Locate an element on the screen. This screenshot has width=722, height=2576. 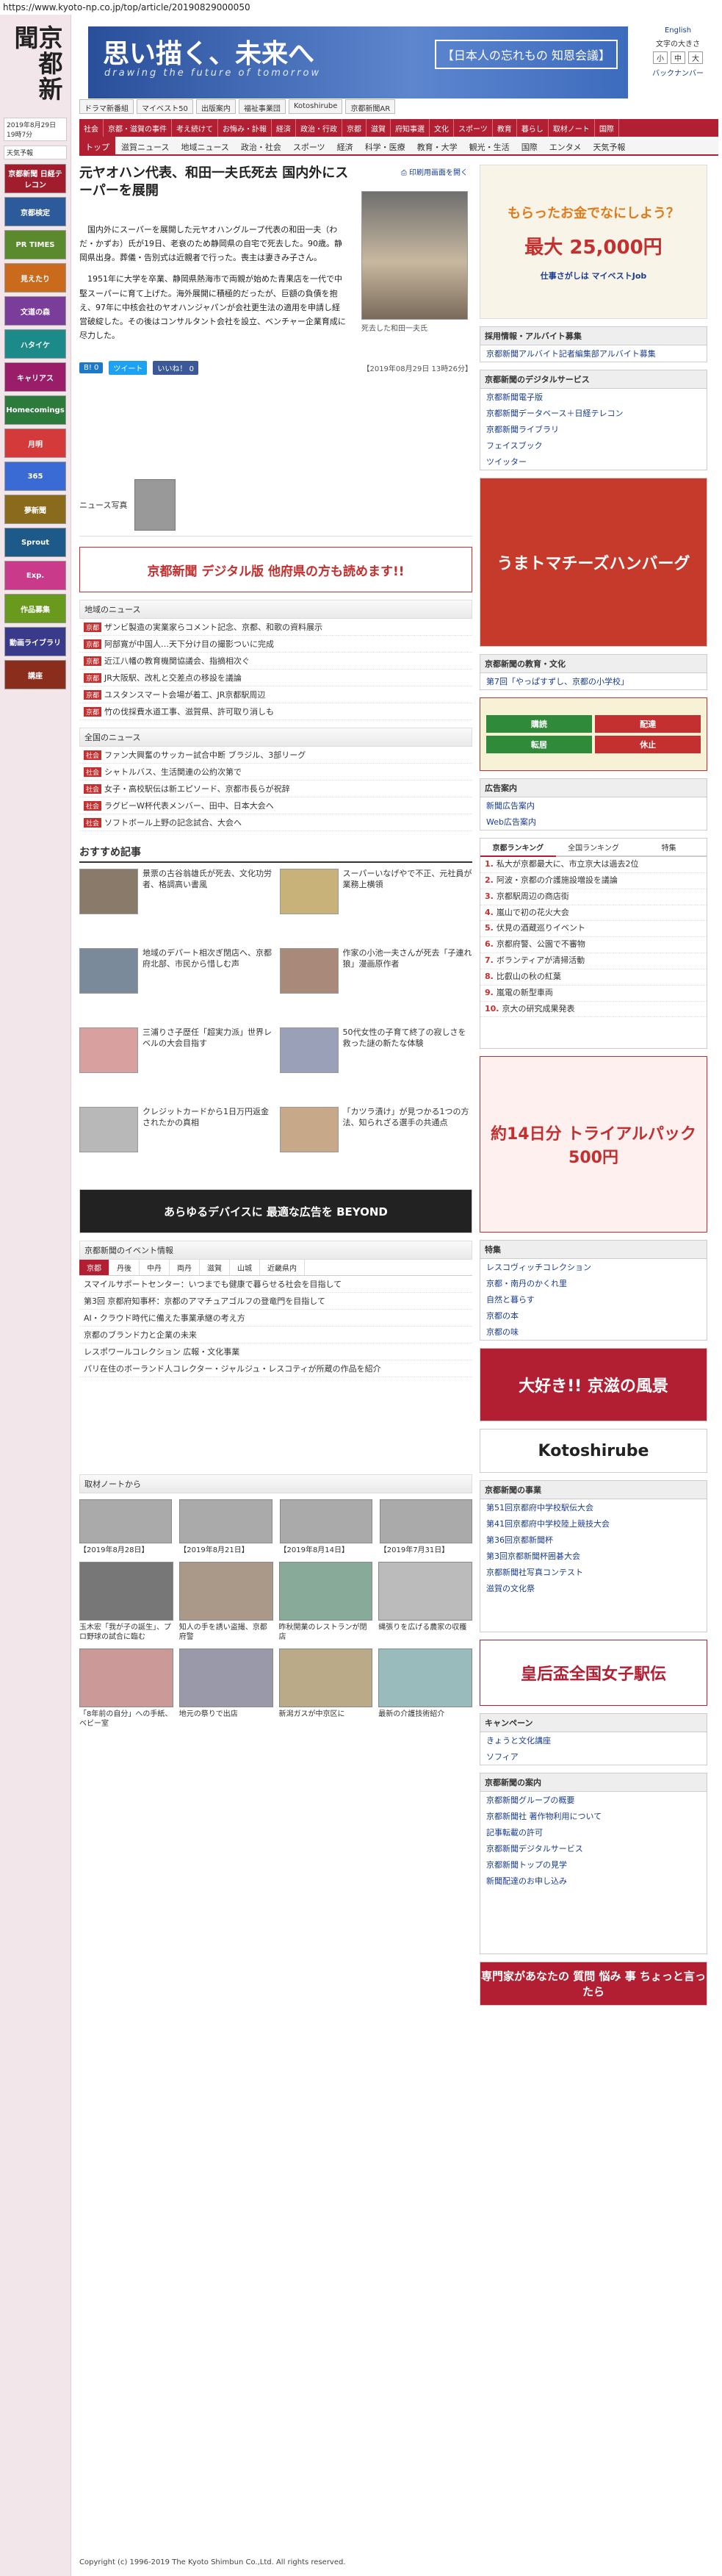
topic-nav-item: 暮らし is located at coordinates (533, 128).